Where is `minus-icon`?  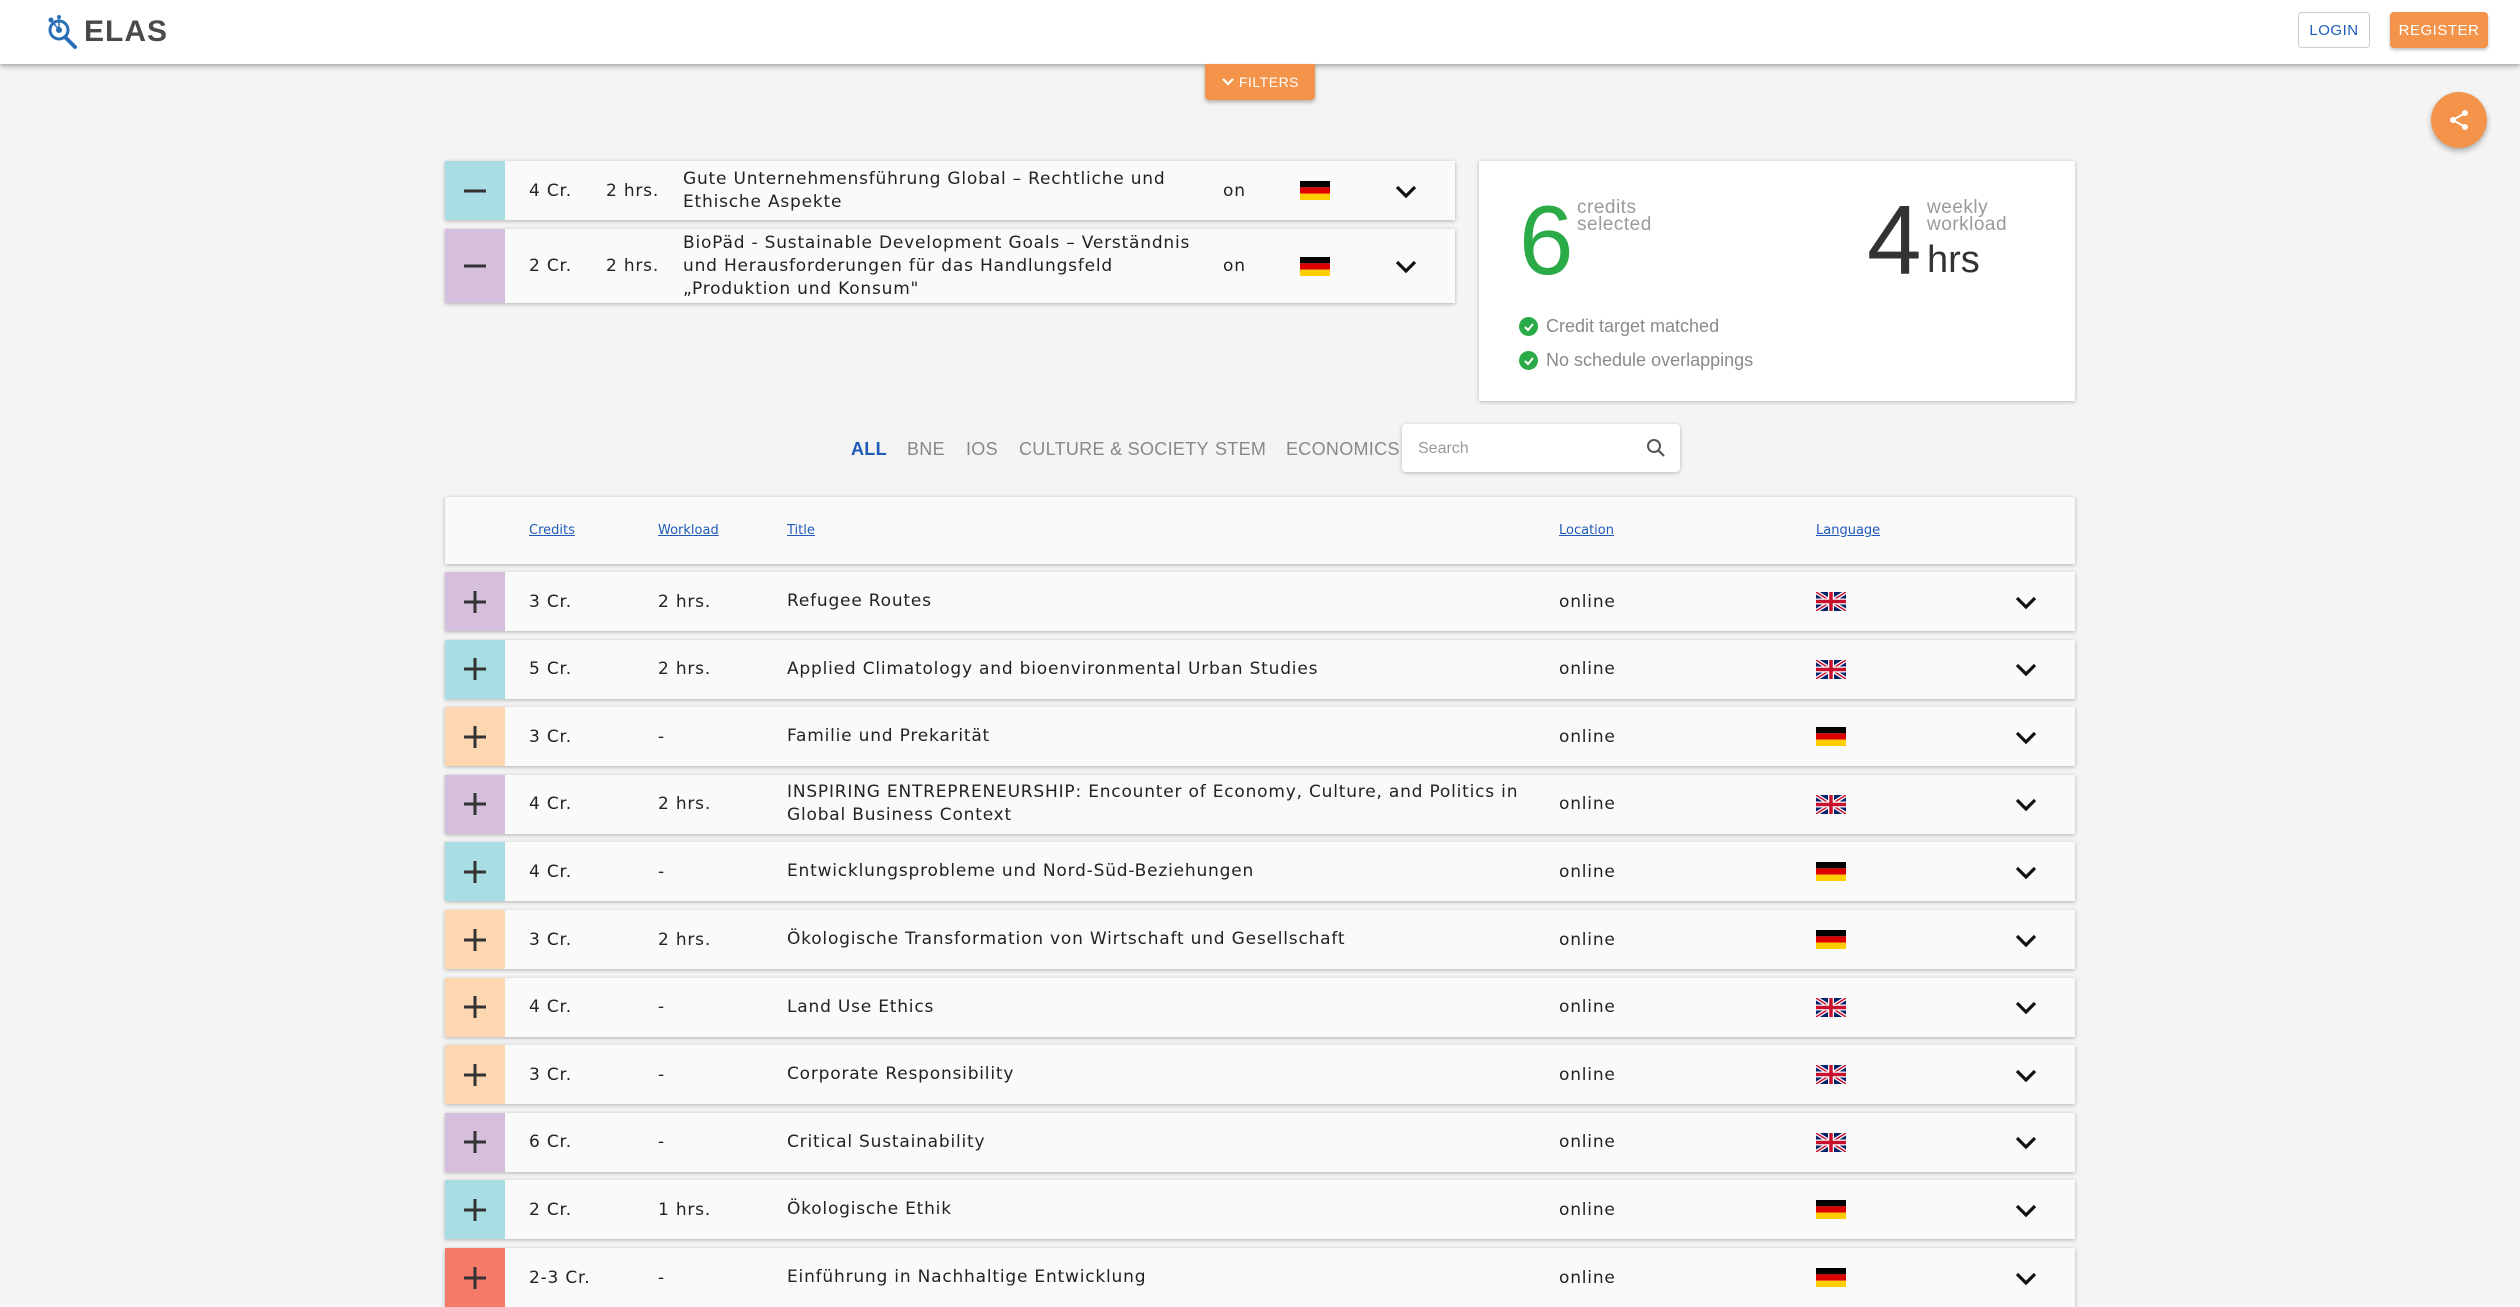
minus-icon is located at coordinates (475, 190).